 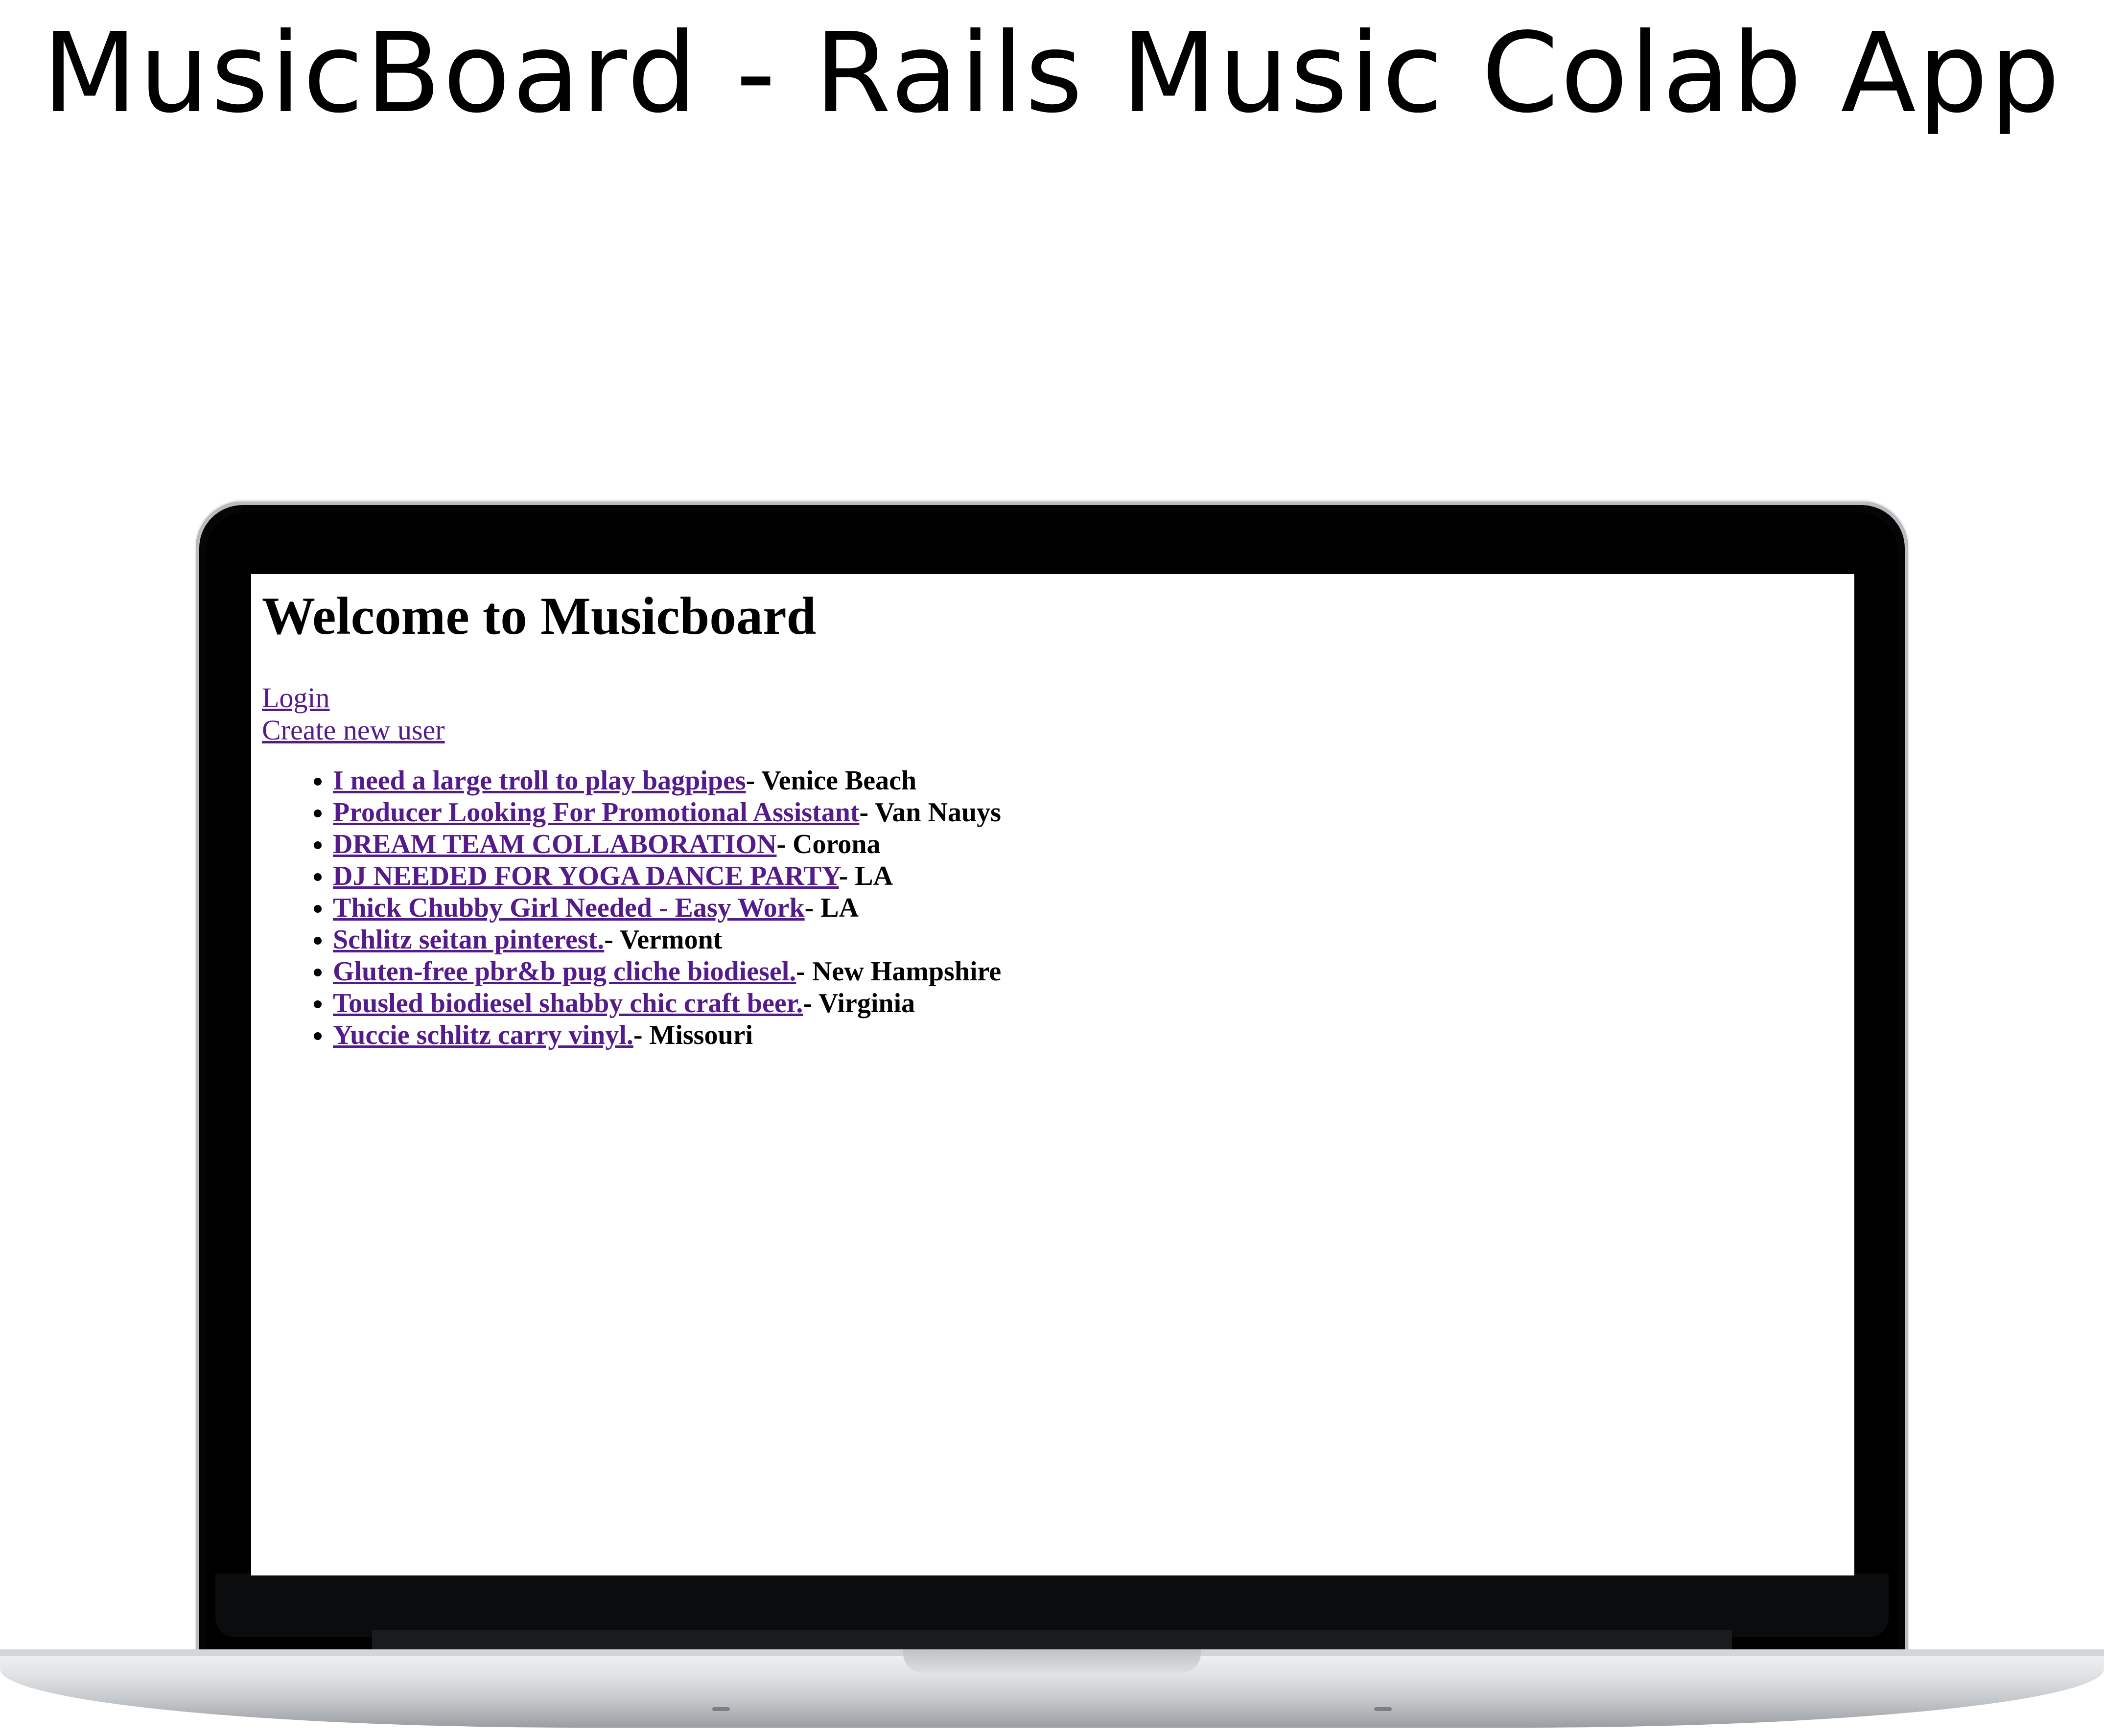 I want to click on posting-link: Schlitz seitan pinterest., so click(x=468, y=940).